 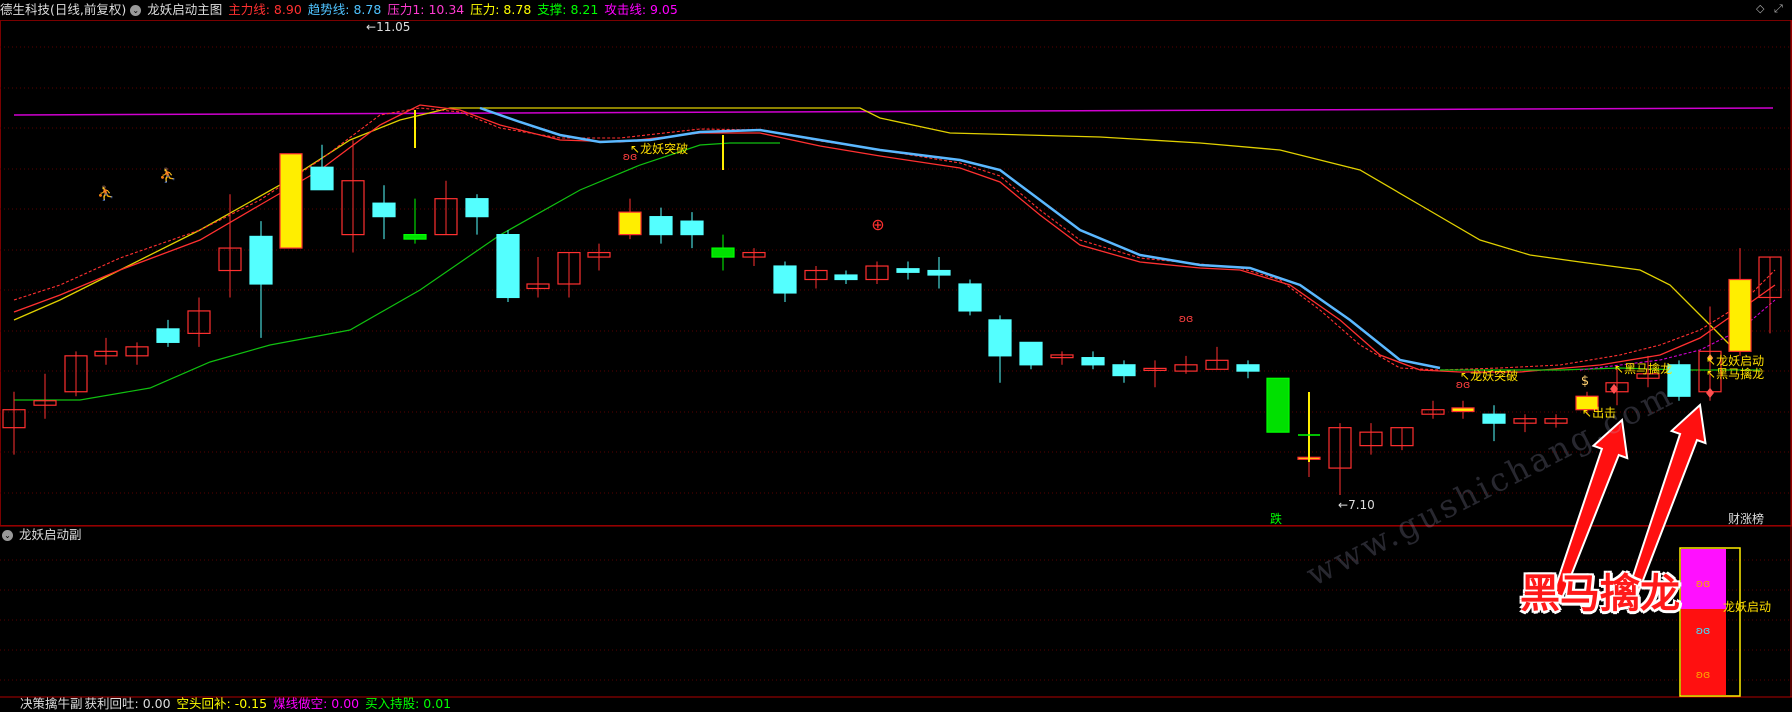 What do you see at coordinates (893, 111) in the screenshot?
I see `attack-line` at bounding box center [893, 111].